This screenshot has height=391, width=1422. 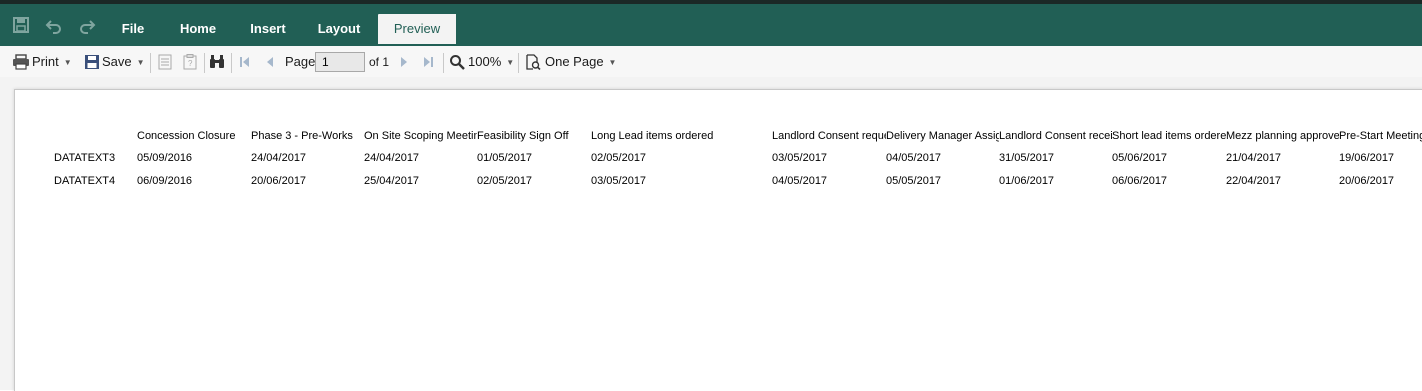 What do you see at coordinates (1140, 181) in the screenshot?
I see `report-cell: 06/06/2017` at bounding box center [1140, 181].